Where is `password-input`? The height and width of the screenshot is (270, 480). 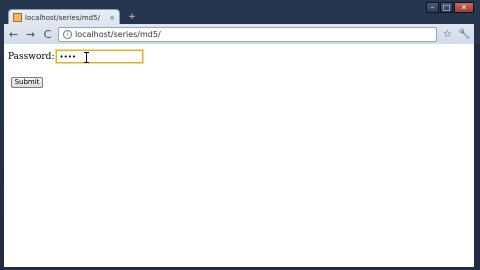
password-input is located at coordinates (100, 56).